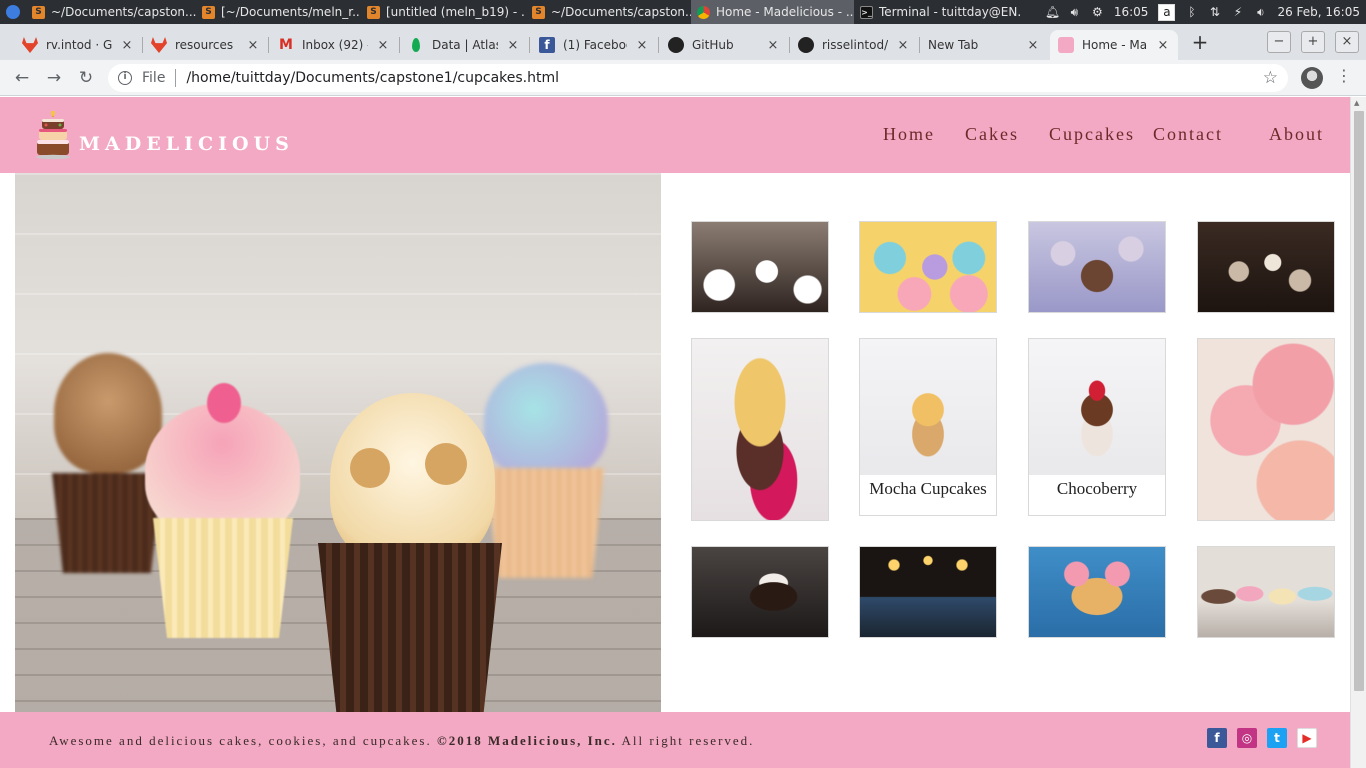  What do you see at coordinates (1318, 12) in the screenshot?
I see `tray-datetime: 26 Feb, 16:05` at bounding box center [1318, 12].